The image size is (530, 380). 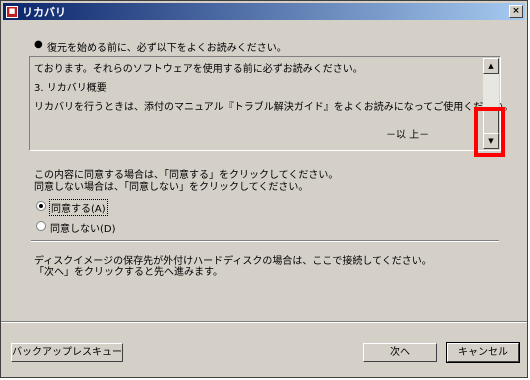 What do you see at coordinates (198, 69) in the screenshot?
I see `textbox-line-1: ております。それらのソフトウェアを使用する前に必ずお読みください。` at bounding box center [198, 69].